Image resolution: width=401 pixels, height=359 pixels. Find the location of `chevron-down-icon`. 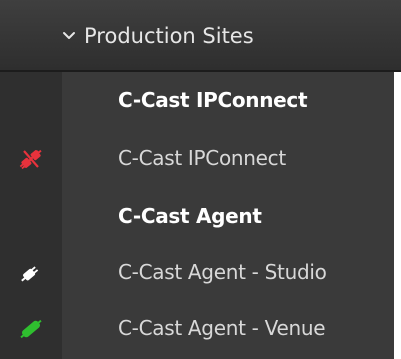

chevron-down-icon is located at coordinates (69, 36).